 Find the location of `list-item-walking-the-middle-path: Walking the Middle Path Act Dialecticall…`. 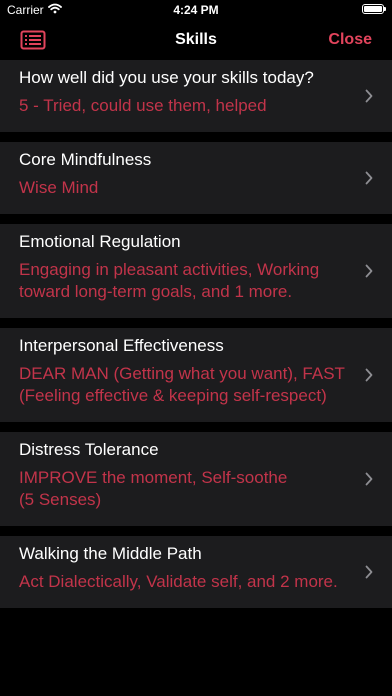

list-item-walking-the-middle-path: Walking the Middle Path Act Dialecticall… is located at coordinates (196, 572).